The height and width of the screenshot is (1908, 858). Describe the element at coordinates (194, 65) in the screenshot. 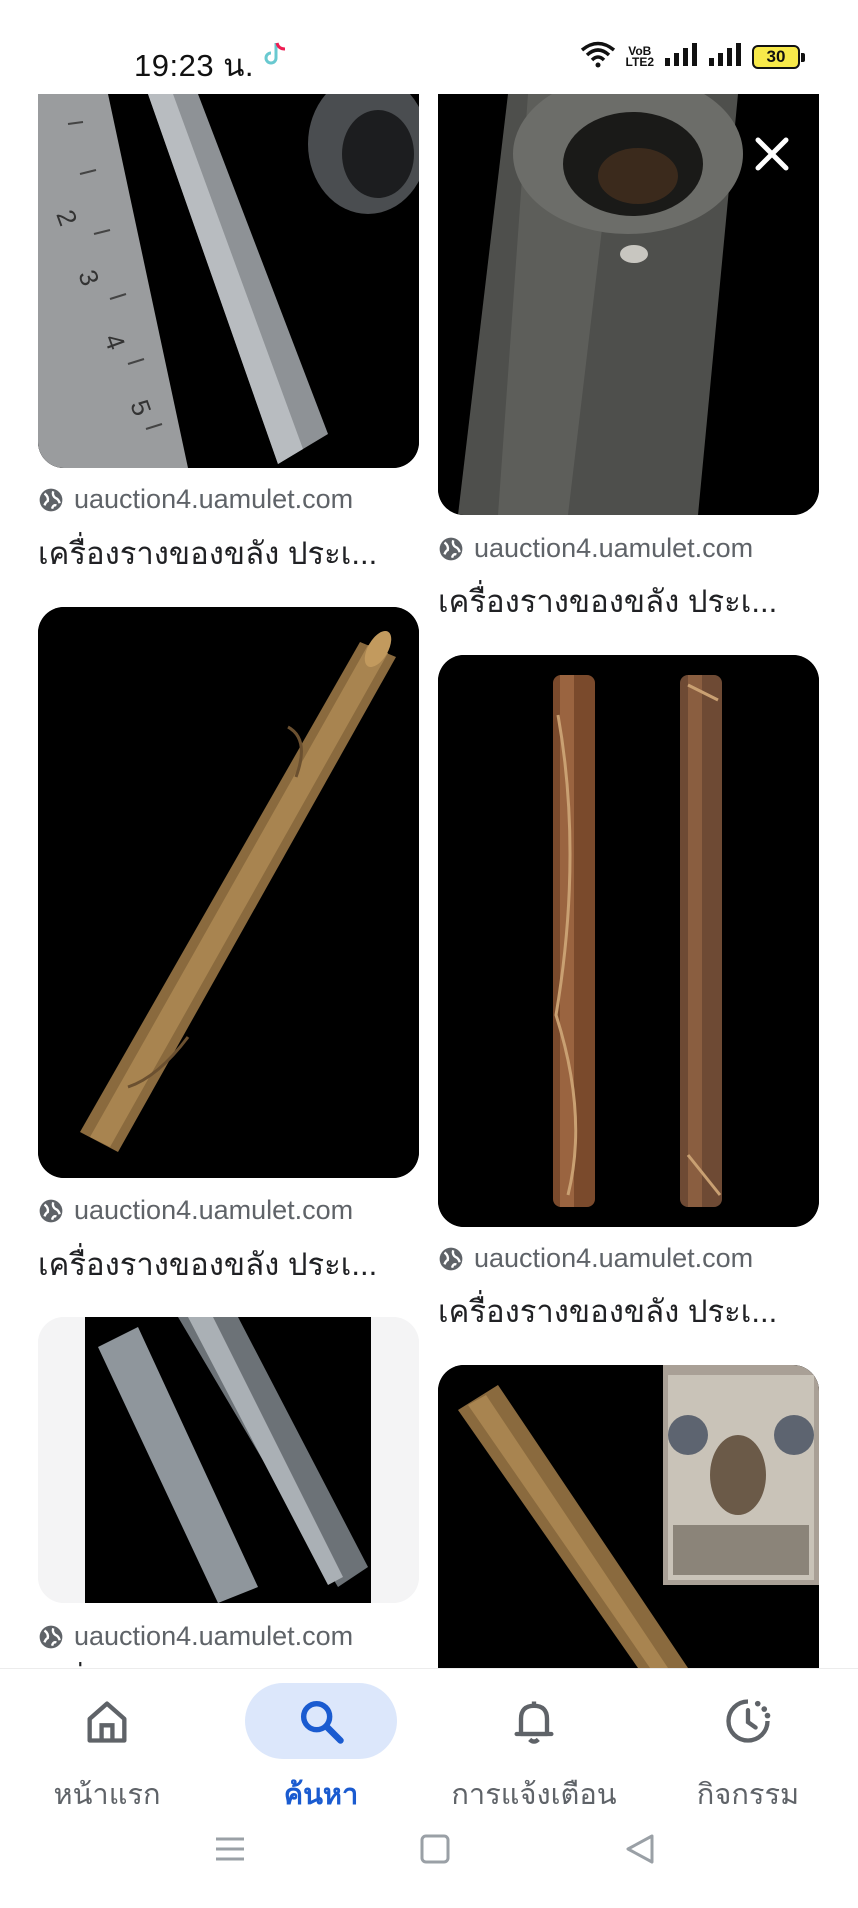

I see `status-time: 19:23 น.` at that location.